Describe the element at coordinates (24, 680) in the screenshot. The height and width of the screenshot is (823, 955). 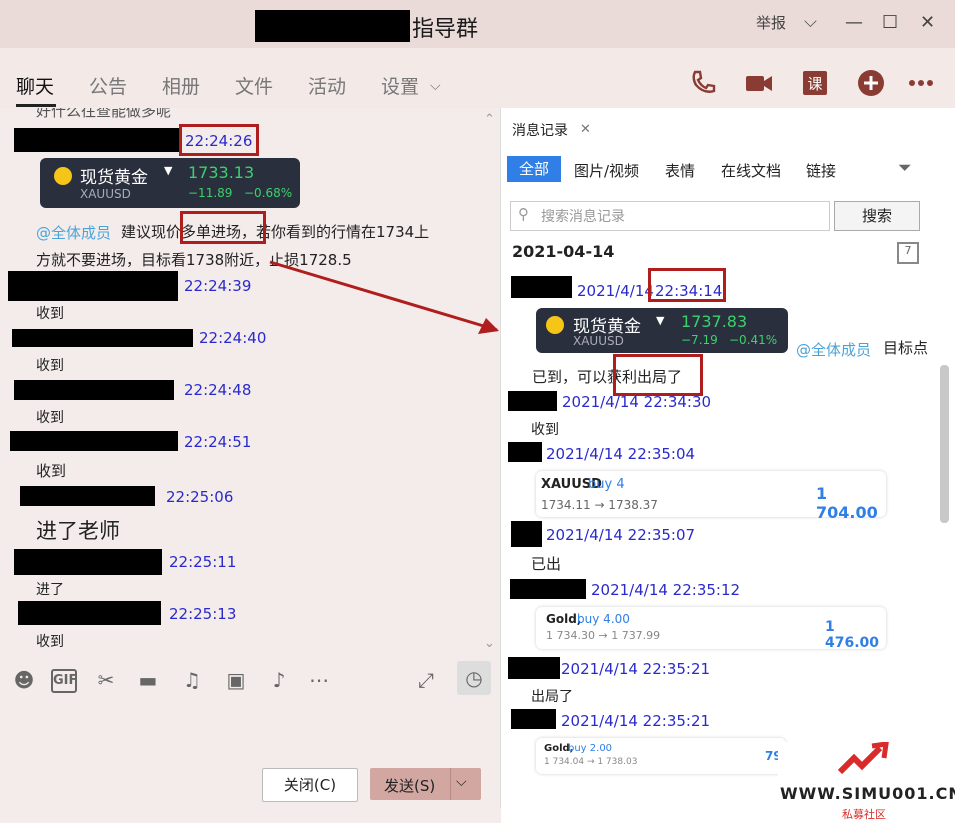
I see `emoji-icon: ☻` at that location.